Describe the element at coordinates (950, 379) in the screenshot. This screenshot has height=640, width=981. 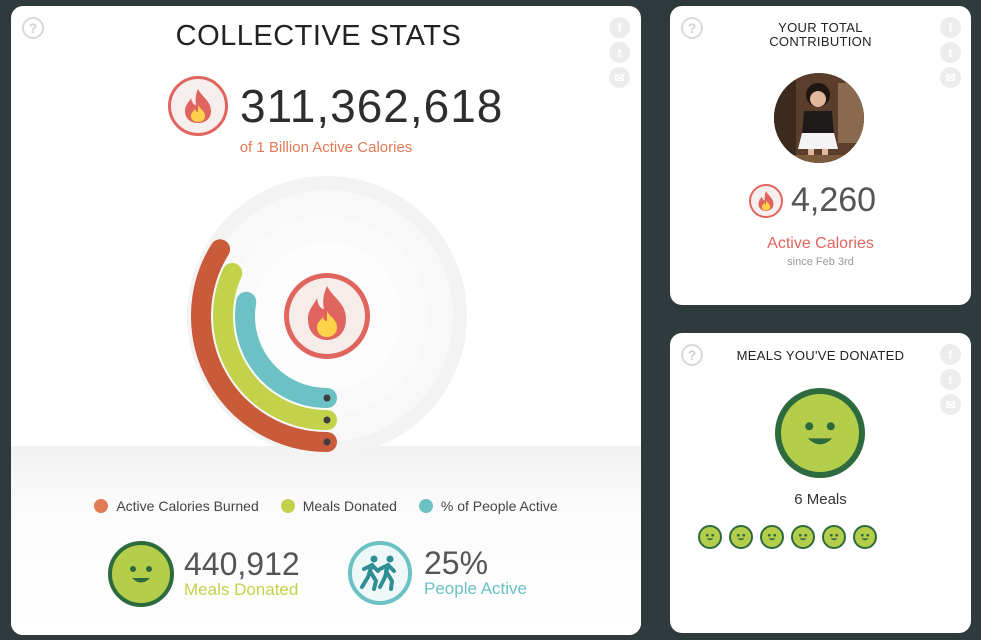
I see `twitter-icon: t` at that location.